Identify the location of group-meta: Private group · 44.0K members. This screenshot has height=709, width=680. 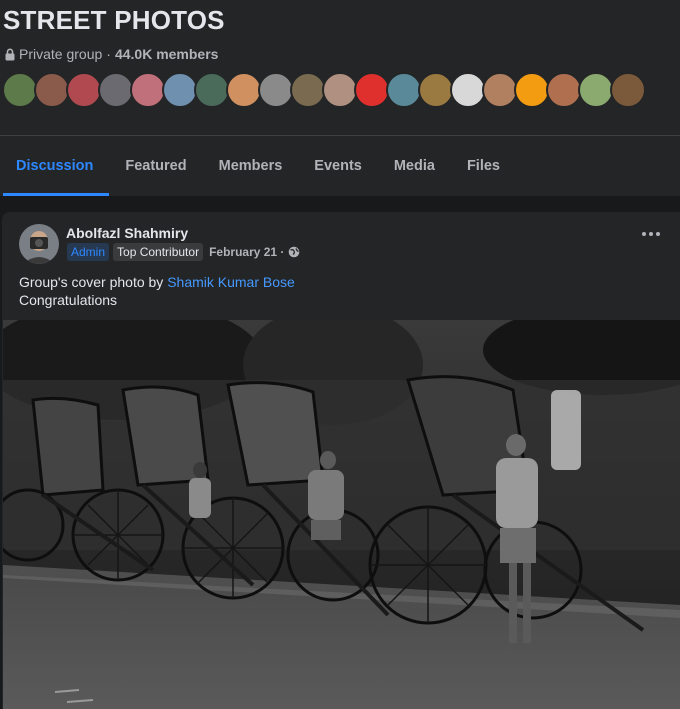
(111, 54).